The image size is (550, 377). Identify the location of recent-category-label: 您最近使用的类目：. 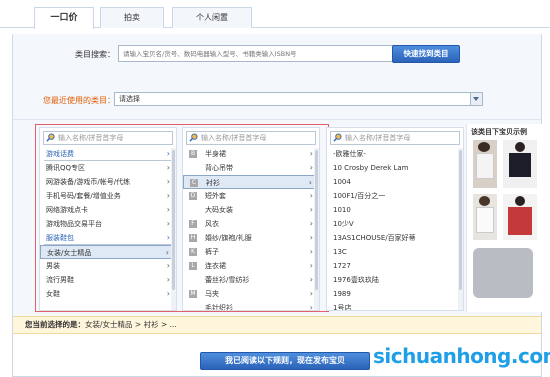
(79, 100).